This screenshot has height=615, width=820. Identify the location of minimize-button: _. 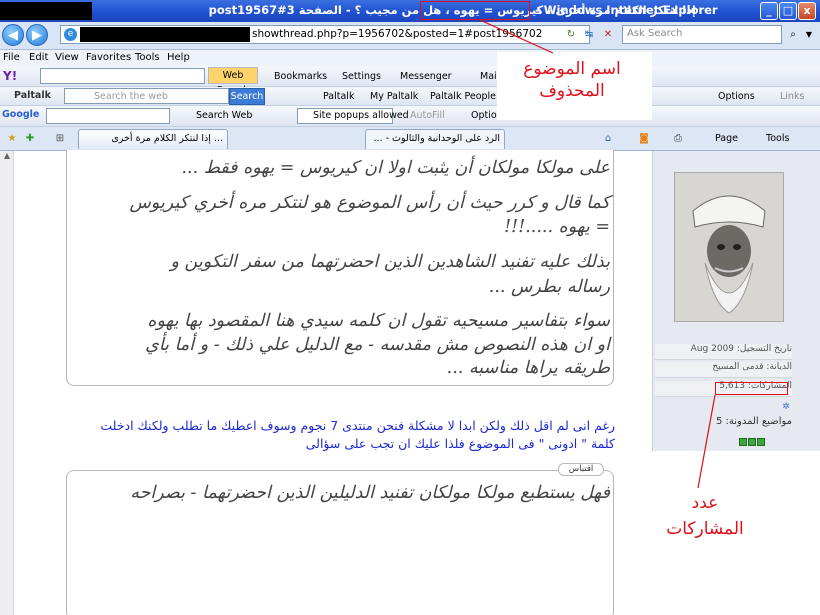
(769, 11).